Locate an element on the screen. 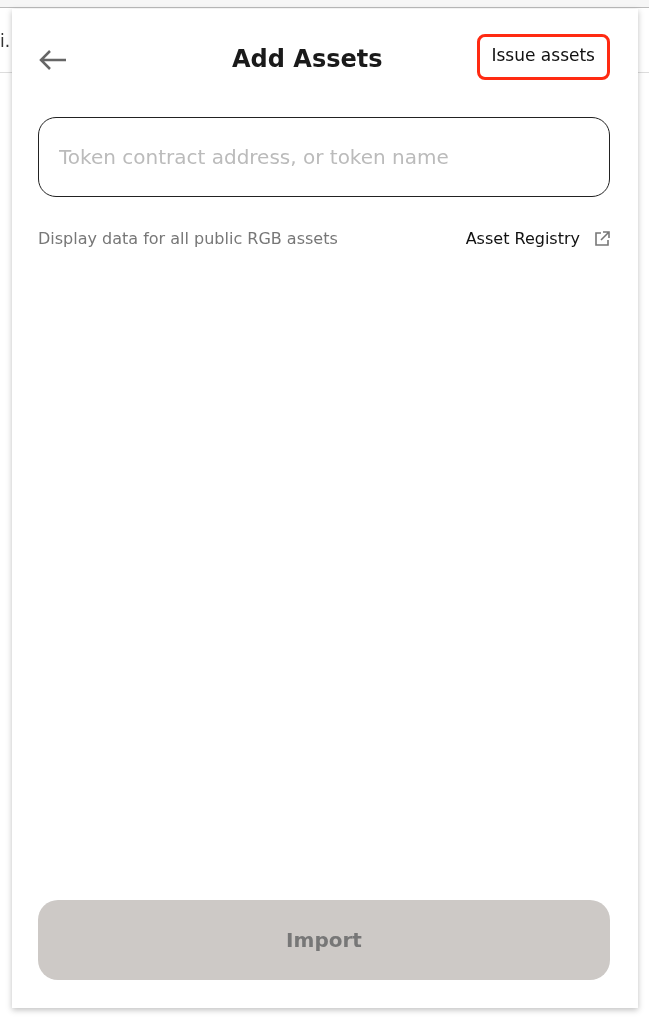 This screenshot has width=649, height=1024. page-title: Add Assets is located at coordinates (307, 59).